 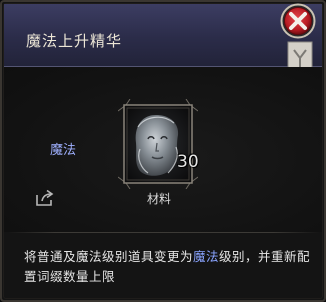 What do you see at coordinates (169, 267) in the screenshot?
I see `item-description: 将普通及魔法级别道具变更为魔法级别，并重新配置词缀数量上限` at bounding box center [169, 267].